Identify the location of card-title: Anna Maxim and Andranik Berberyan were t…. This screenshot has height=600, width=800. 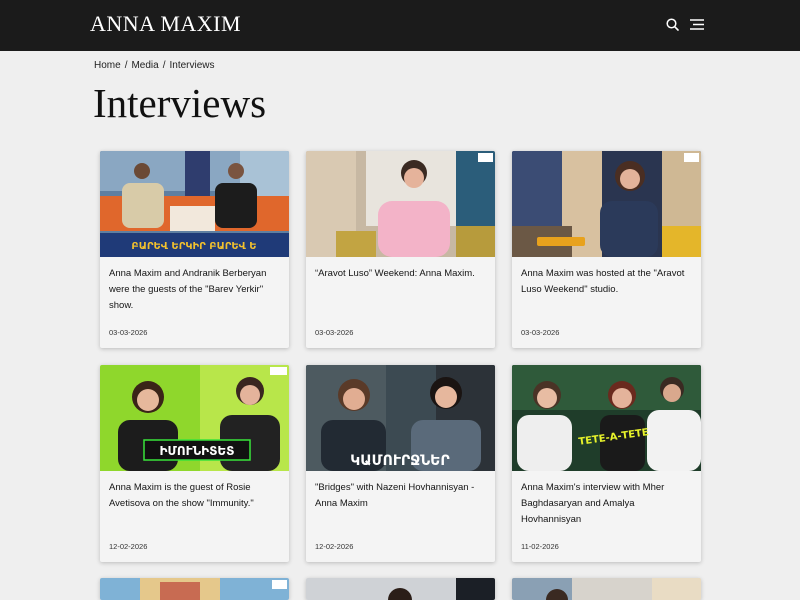
(195, 290).